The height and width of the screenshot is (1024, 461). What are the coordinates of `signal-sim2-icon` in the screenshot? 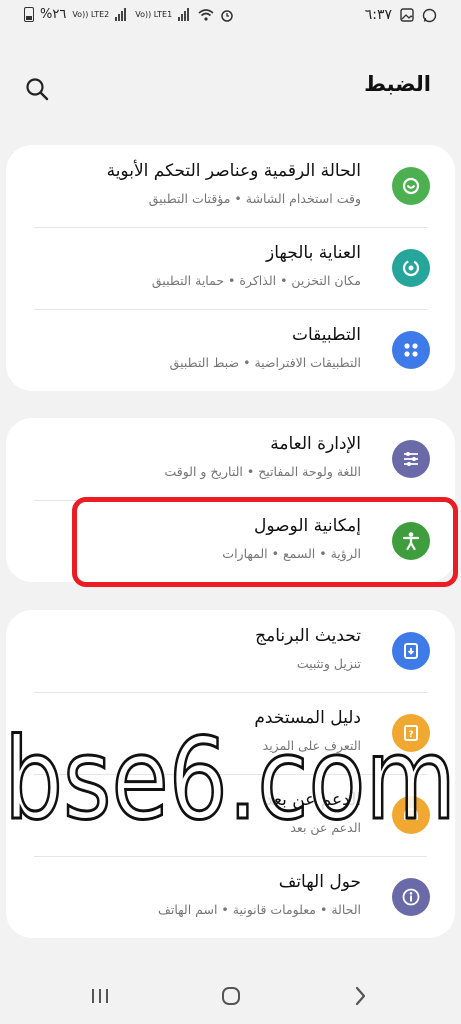 It's located at (122, 14).